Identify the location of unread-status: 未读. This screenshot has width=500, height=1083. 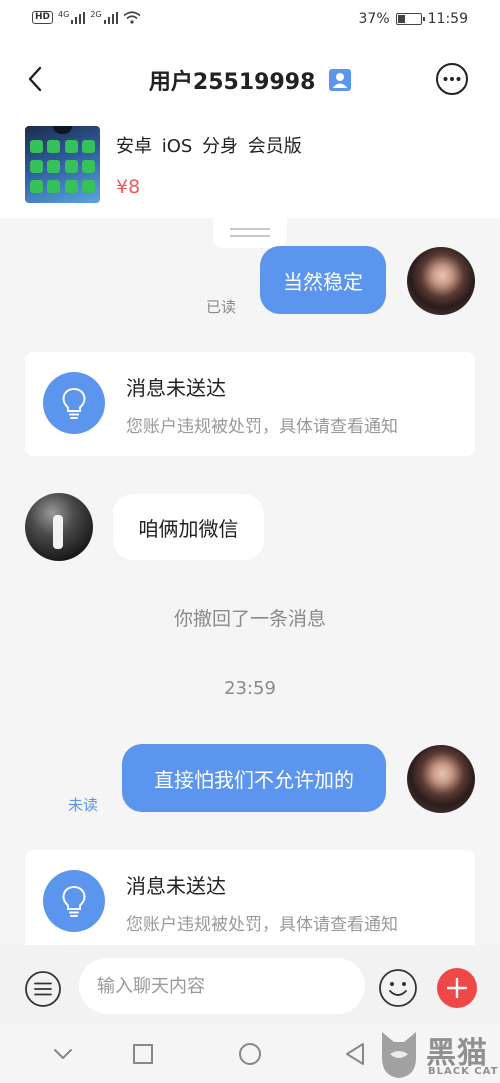
(83, 805).